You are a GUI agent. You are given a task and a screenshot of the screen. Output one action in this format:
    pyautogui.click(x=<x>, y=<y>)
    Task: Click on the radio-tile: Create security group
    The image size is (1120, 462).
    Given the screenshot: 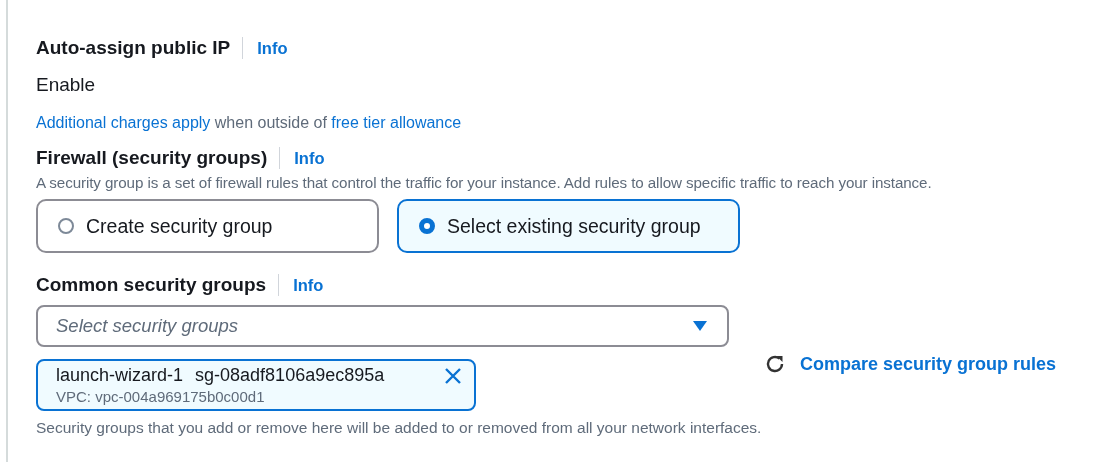 What is the action you would take?
    pyautogui.click(x=207, y=226)
    